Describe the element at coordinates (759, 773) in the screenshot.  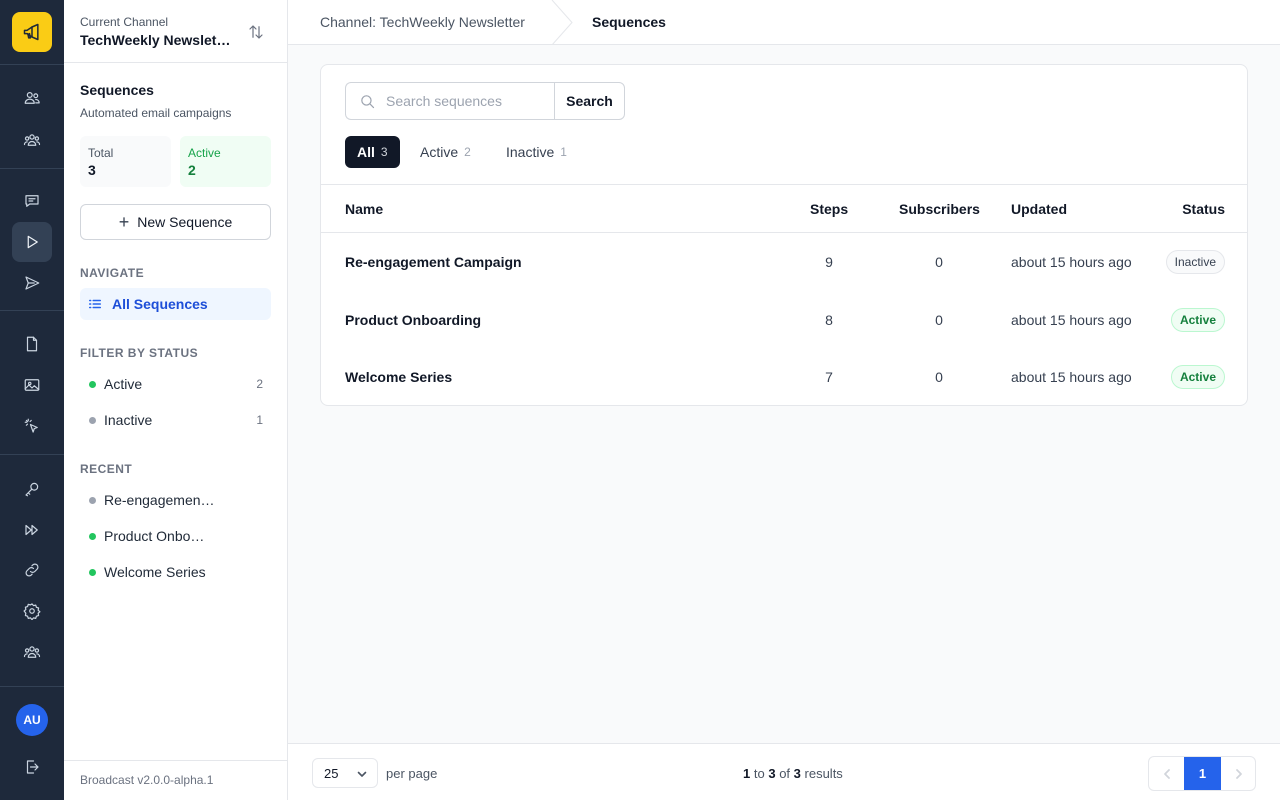
I see `results-to-word: to` at that location.